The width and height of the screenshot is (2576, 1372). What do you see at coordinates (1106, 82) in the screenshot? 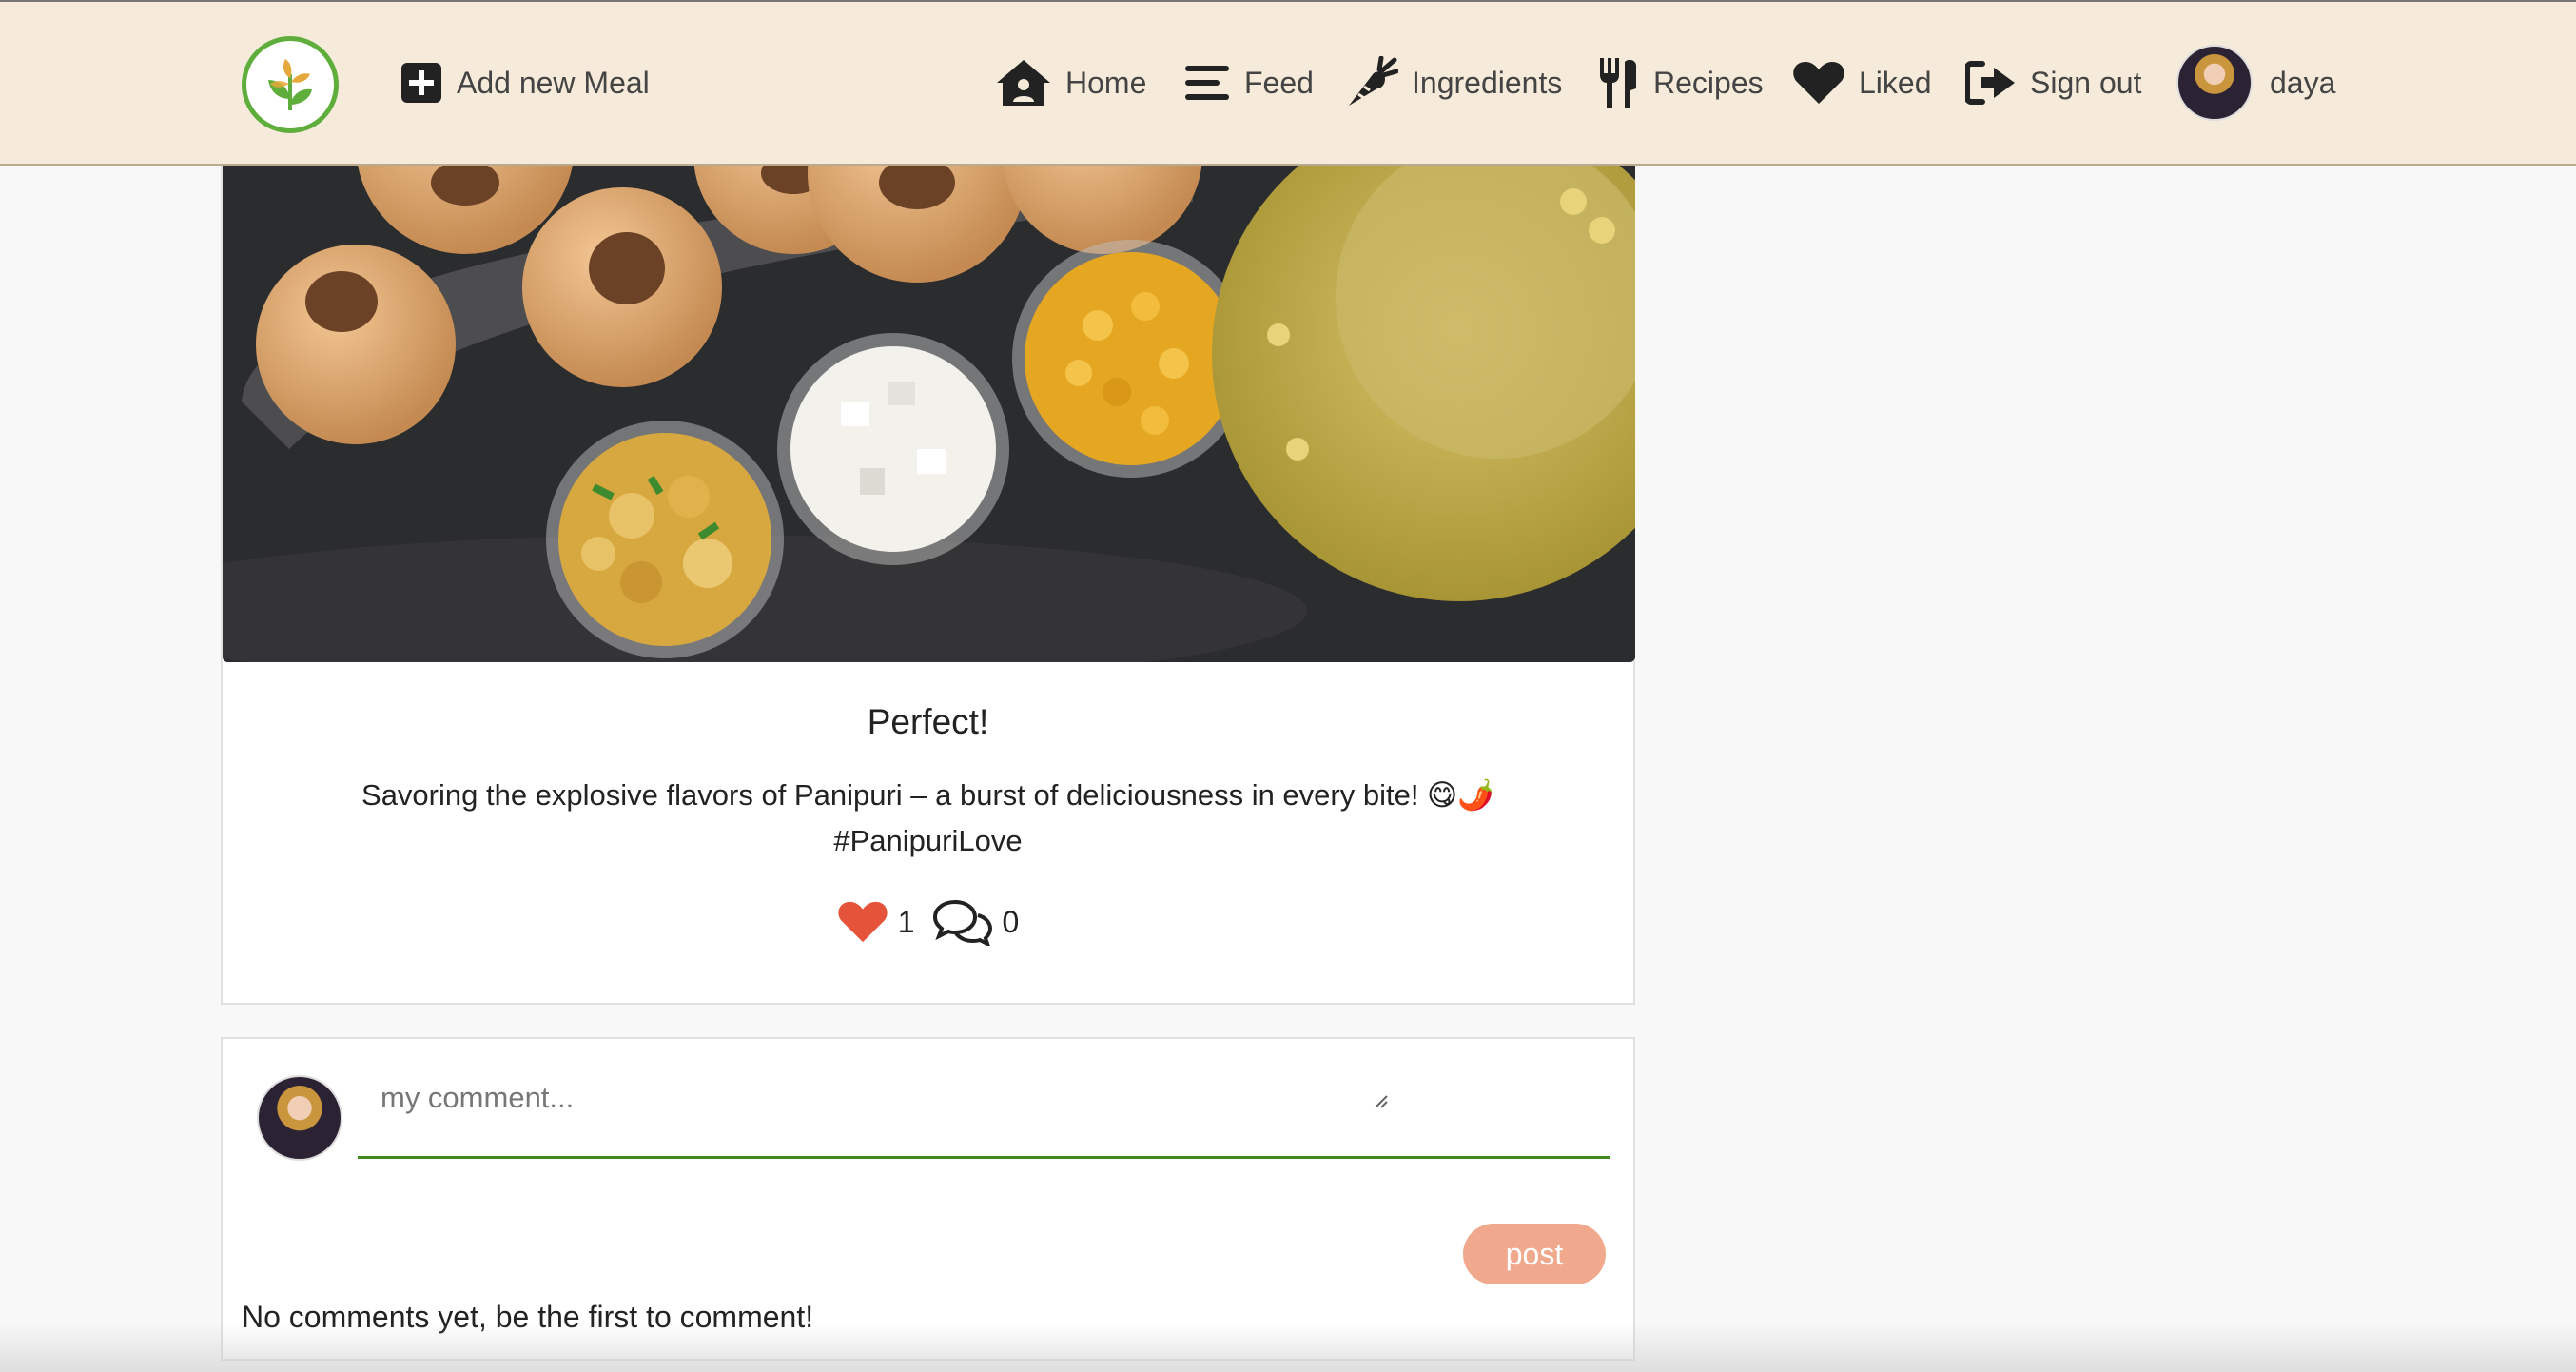
I see `nav-home-label: Home` at bounding box center [1106, 82].